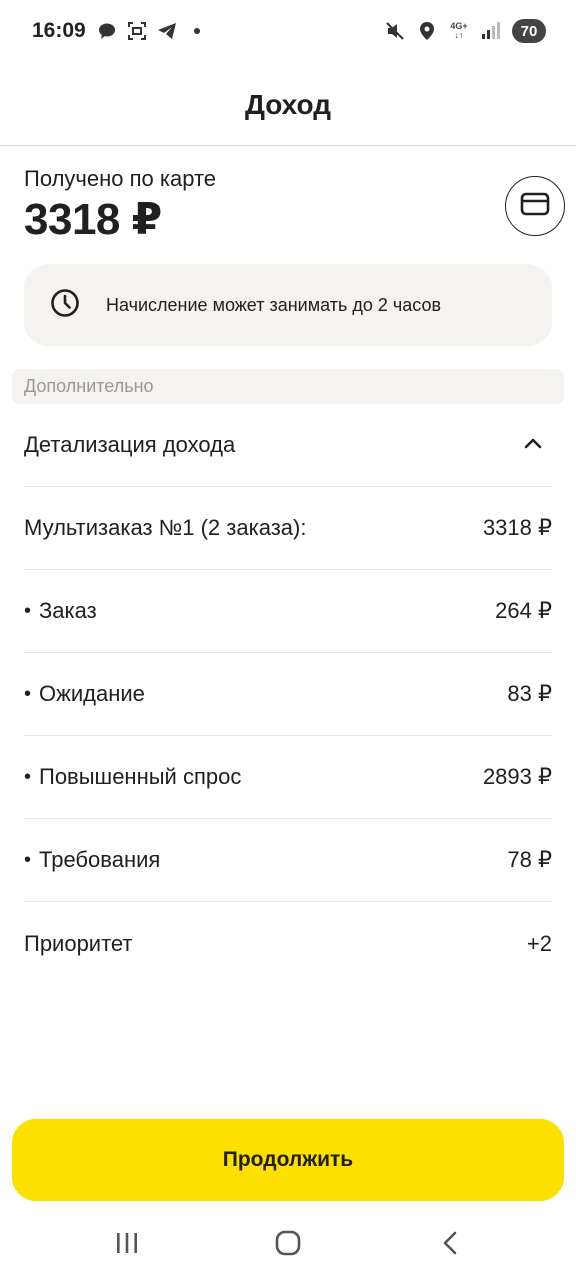  I want to click on detail-row-value: 83 ₽, so click(529, 693).